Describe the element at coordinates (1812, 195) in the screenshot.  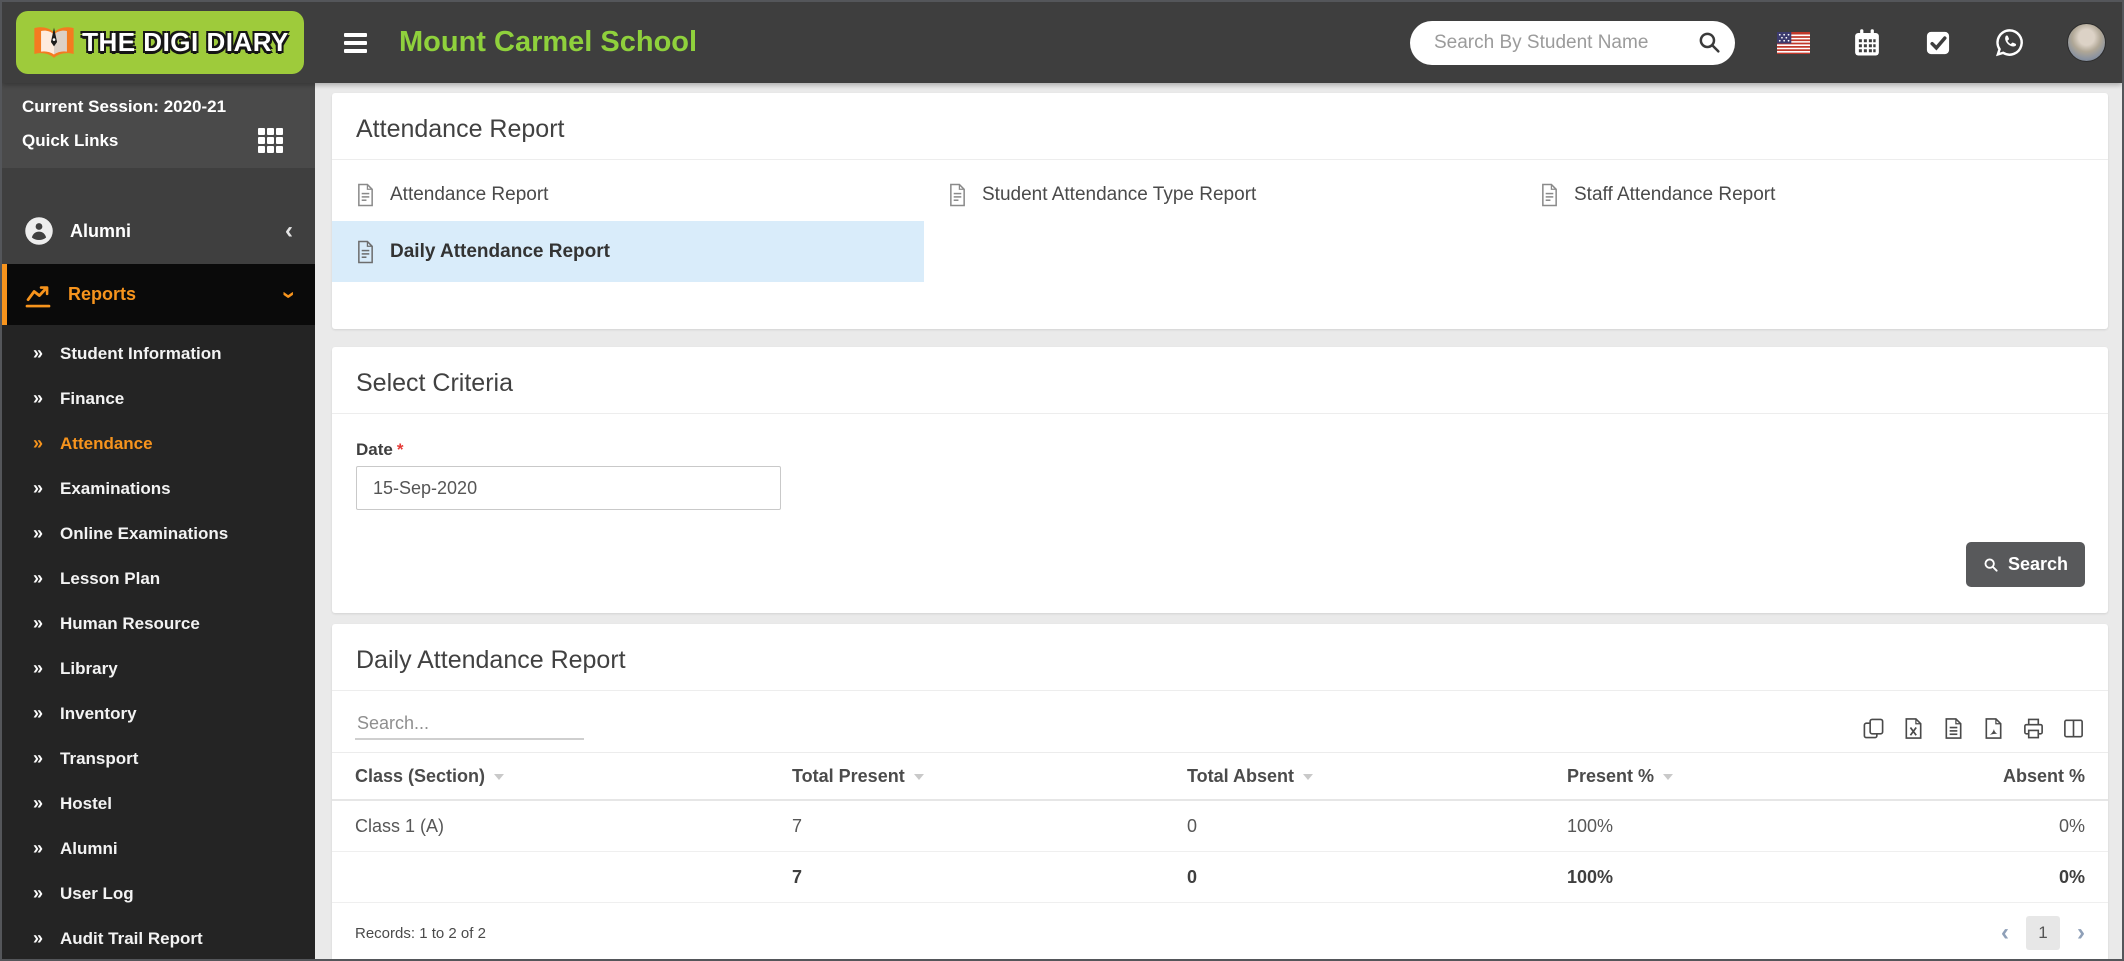
I see `link-staff-attendance-report: Staff Attendance Report` at that location.